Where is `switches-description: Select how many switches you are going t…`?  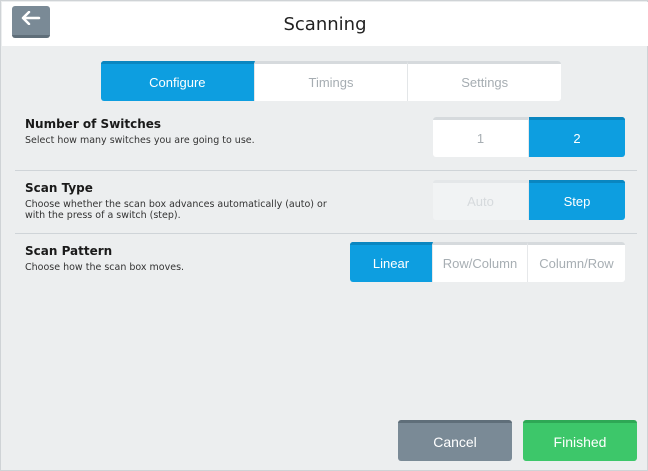 switches-description: Select how many switches you are going t… is located at coordinates (140, 140).